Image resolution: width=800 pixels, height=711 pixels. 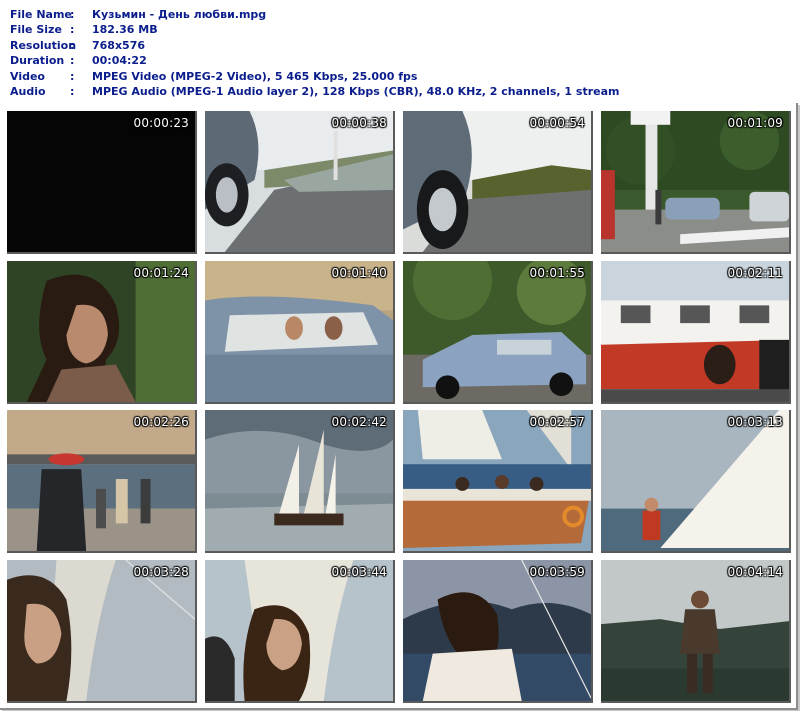 What do you see at coordinates (755, 123) in the screenshot?
I see `frame-timestamp: 00:01:09` at bounding box center [755, 123].